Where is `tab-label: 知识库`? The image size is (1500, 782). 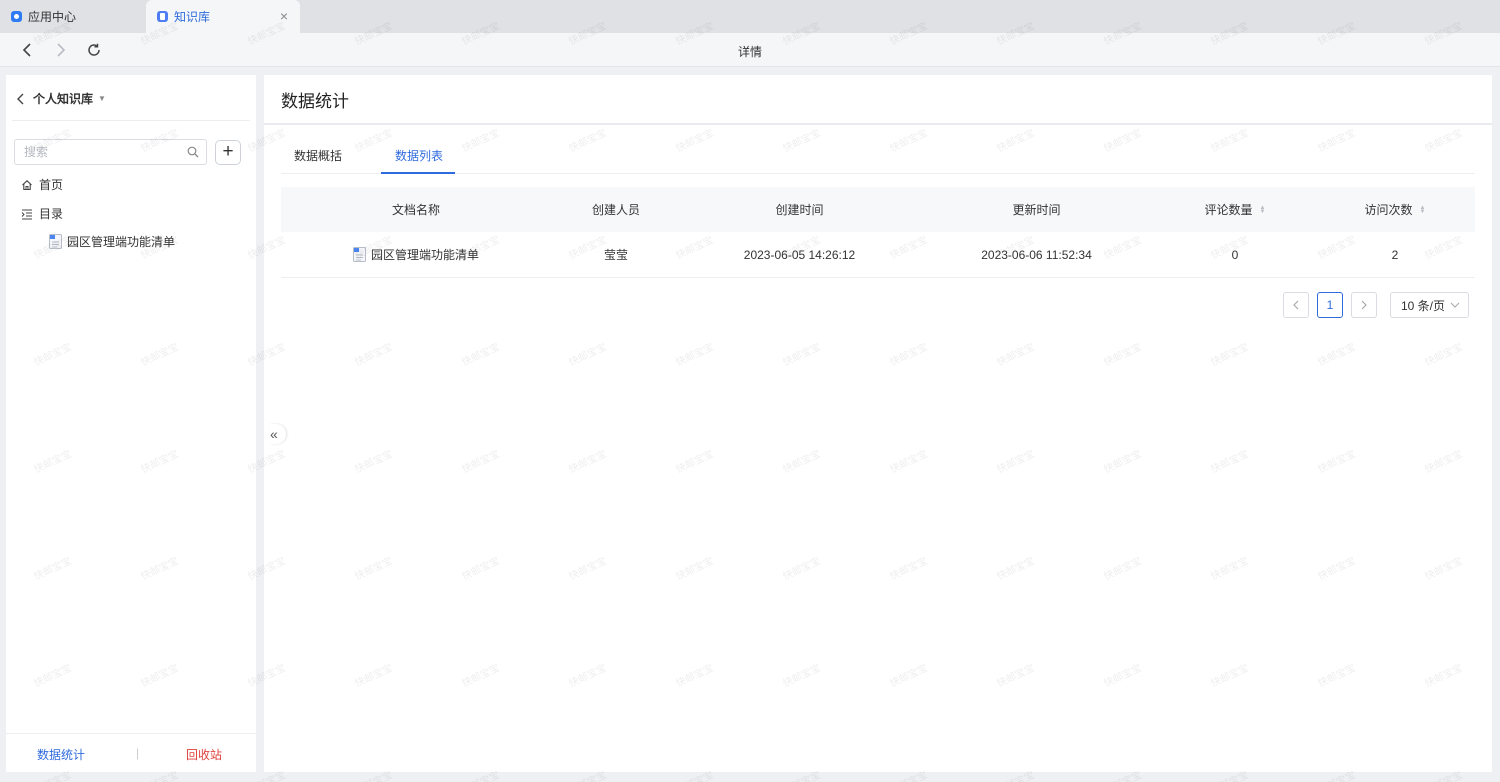
tab-label: 知识库 is located at coordinates (192, 17).